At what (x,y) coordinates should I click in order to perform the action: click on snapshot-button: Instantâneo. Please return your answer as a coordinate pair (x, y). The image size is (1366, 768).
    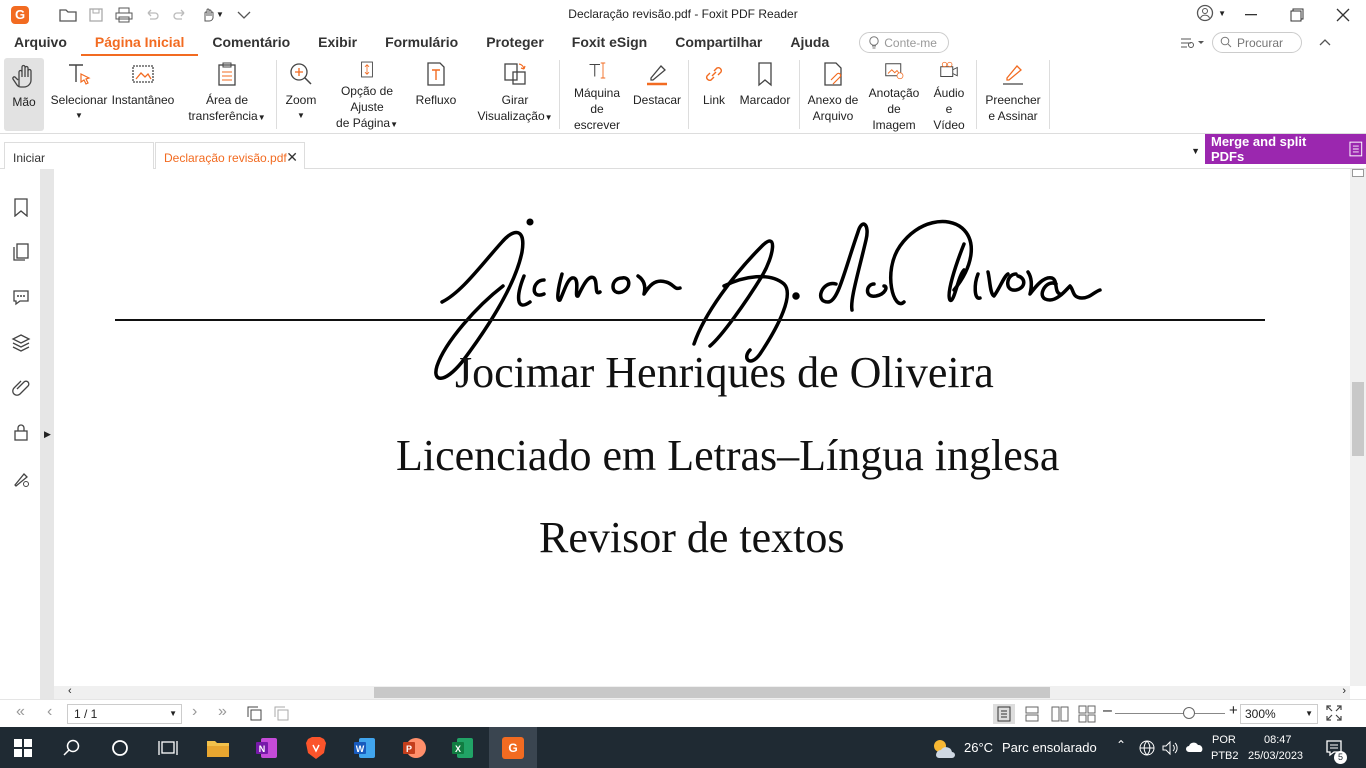
    Looking at the image, I should click on (143, 94).